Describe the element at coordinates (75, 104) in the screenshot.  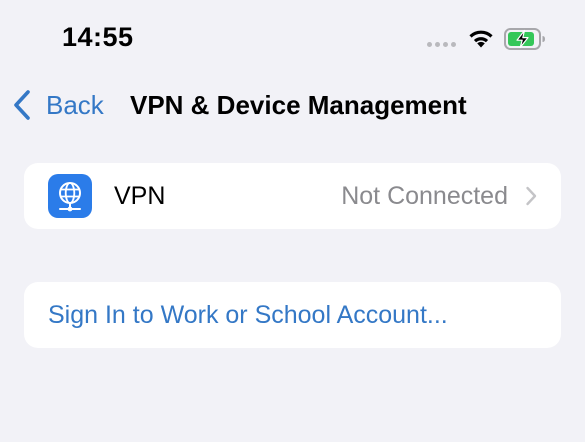
I see `back-label: Back` at that location.